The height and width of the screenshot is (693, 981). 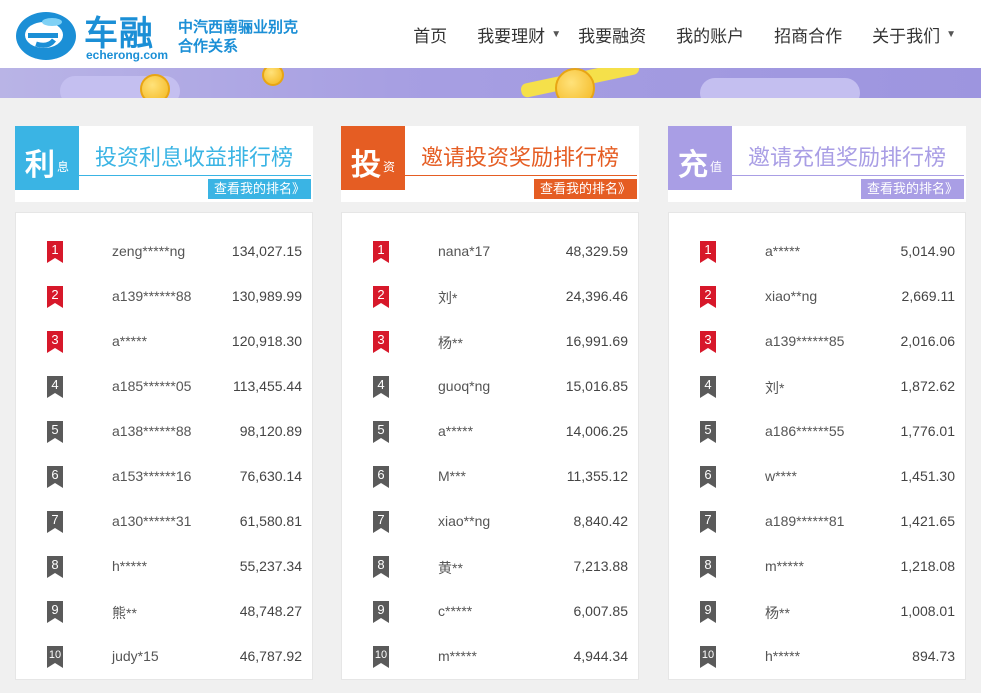 I want to click on table-row: 8 h***** 55,237.34, so click(x=164, y=576).